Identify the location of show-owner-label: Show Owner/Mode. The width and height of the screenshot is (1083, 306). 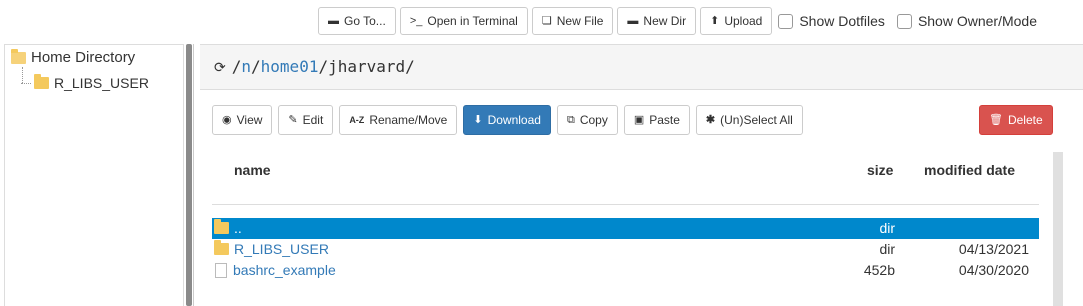
(977, 21).